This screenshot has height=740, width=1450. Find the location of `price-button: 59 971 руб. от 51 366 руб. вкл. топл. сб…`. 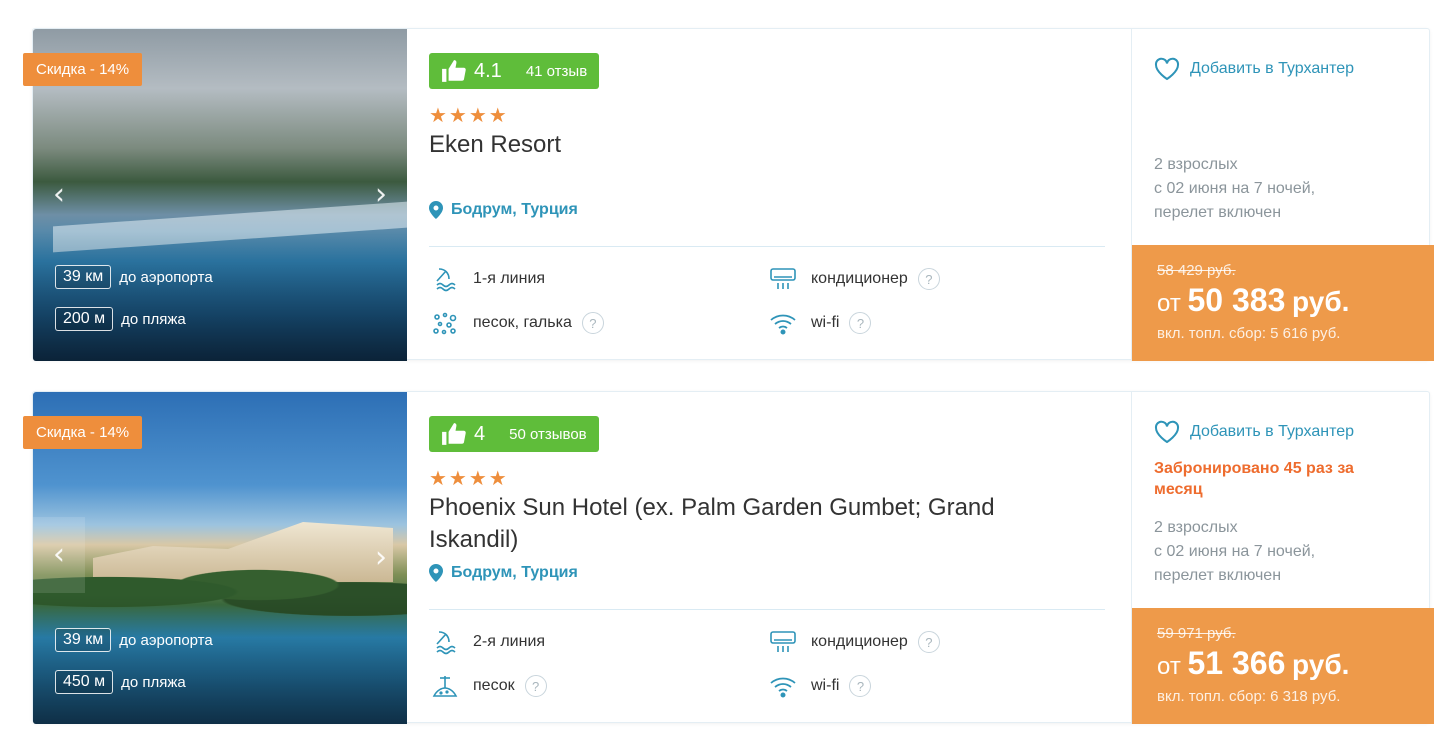

price-button: 59 971 руб. от 51 366 руб. вкл. топл. сб… is located at coordinates (1283, 666).